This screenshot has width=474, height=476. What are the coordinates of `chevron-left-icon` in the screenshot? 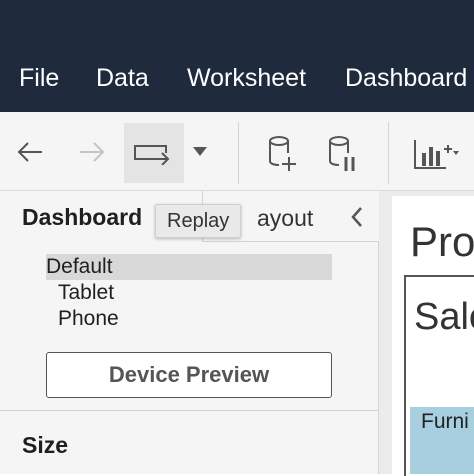 It's located at (356, 217).